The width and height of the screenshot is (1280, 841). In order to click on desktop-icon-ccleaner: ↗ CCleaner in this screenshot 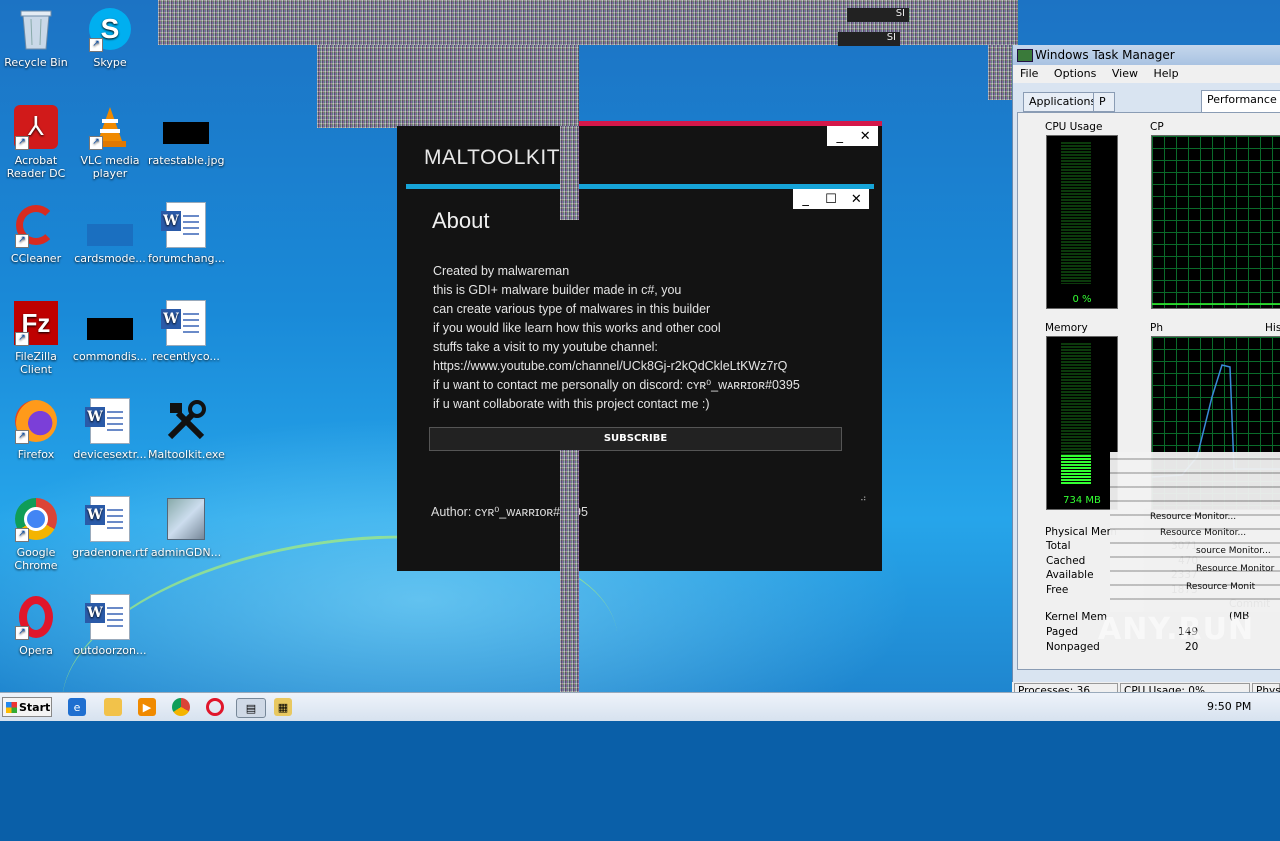, I will do `click(37, 233)`.